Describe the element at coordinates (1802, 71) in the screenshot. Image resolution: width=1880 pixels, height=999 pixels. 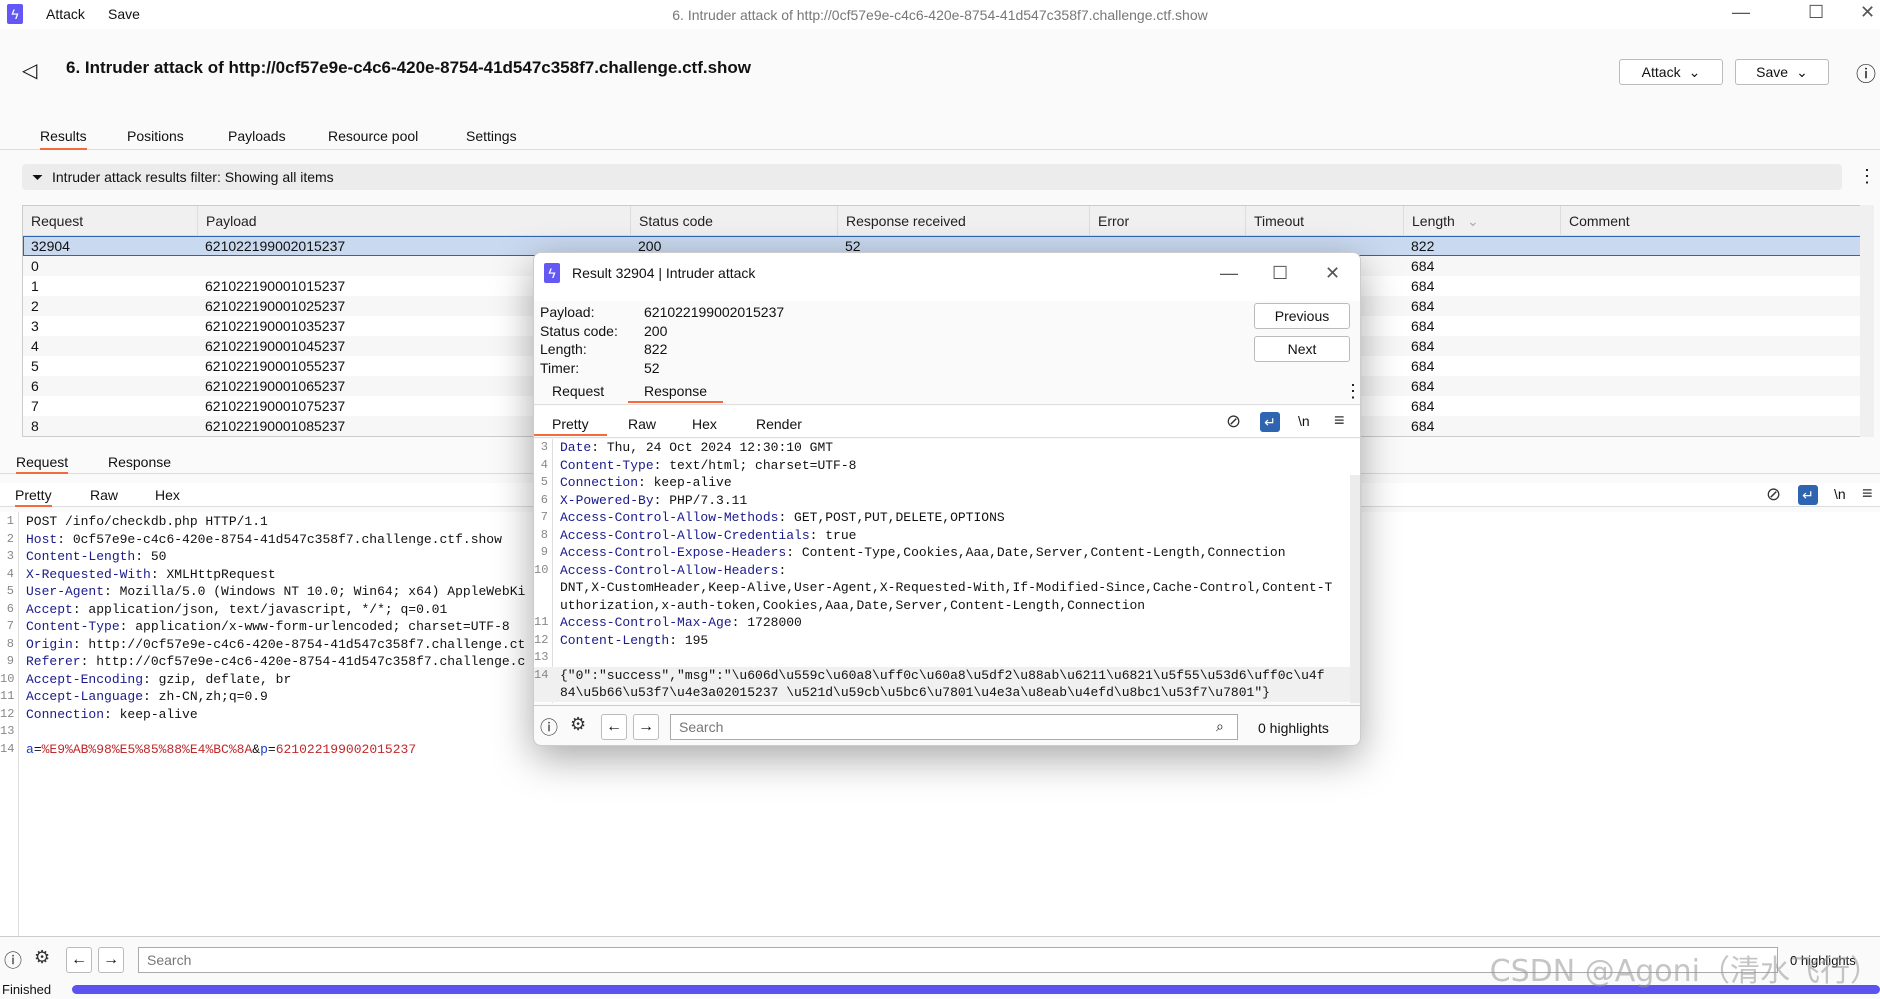
I see `chevron-down-icon: ⌄` at that location.